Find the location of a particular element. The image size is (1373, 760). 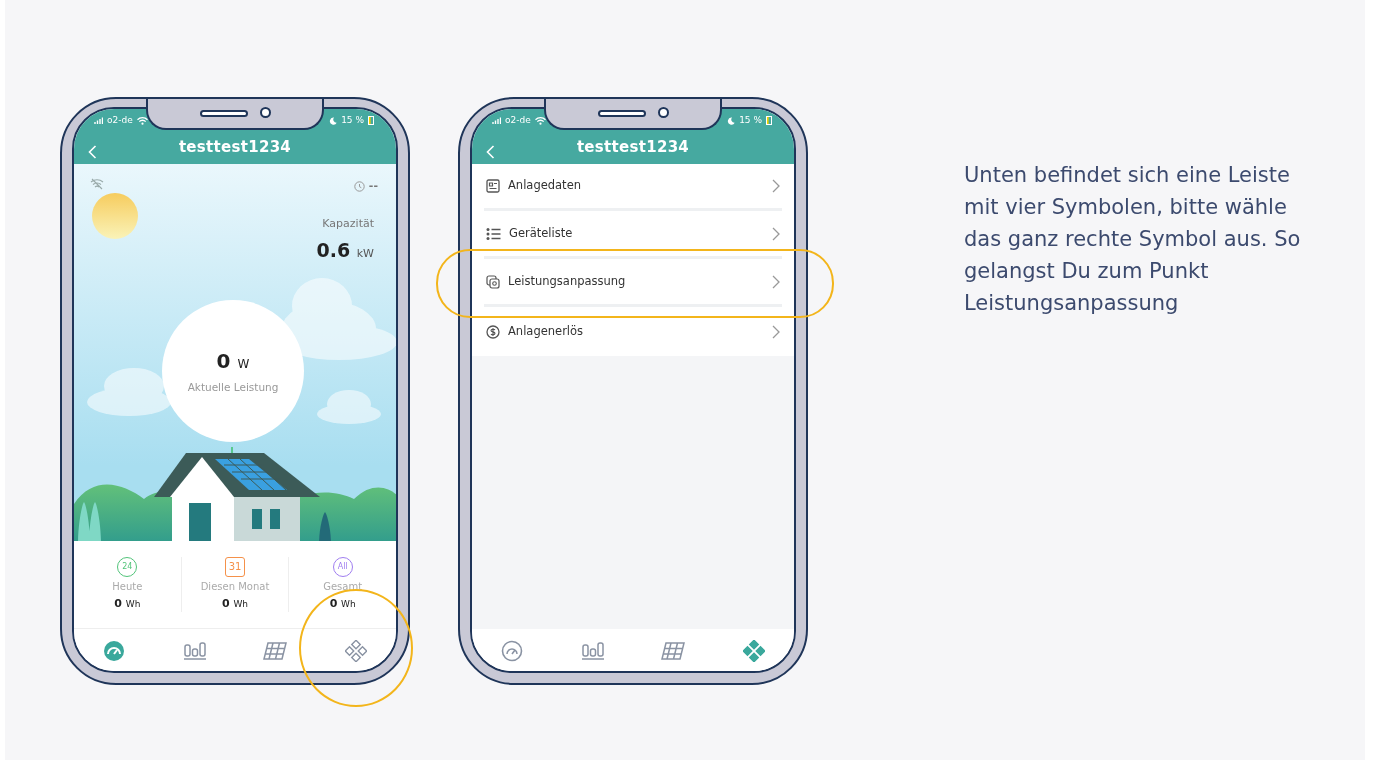

power-label: Aktuelle Leistung is located at coordinates (233, 388).